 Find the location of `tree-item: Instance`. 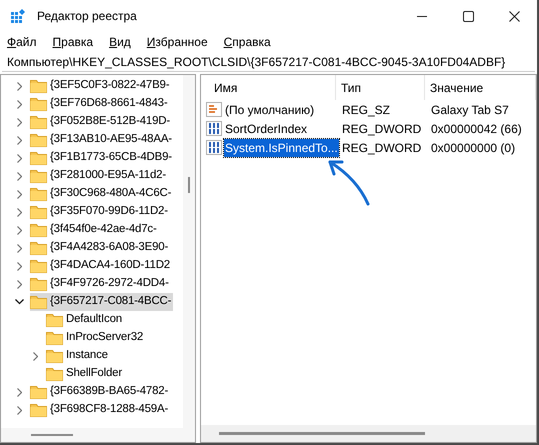

tree-item: Instance is located at coordinates (78, 356).